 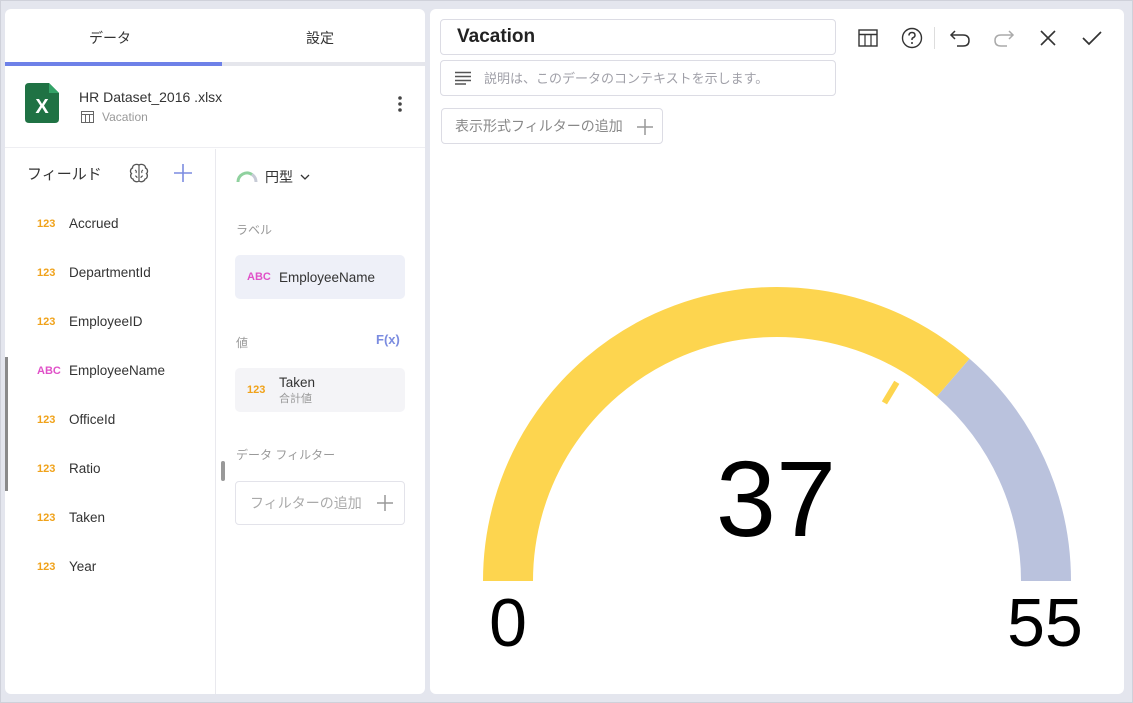 What do you see at coordinates (85, 468) in the screenshot?
I see `field-name: Ratio` at bounding box center [85, 468].